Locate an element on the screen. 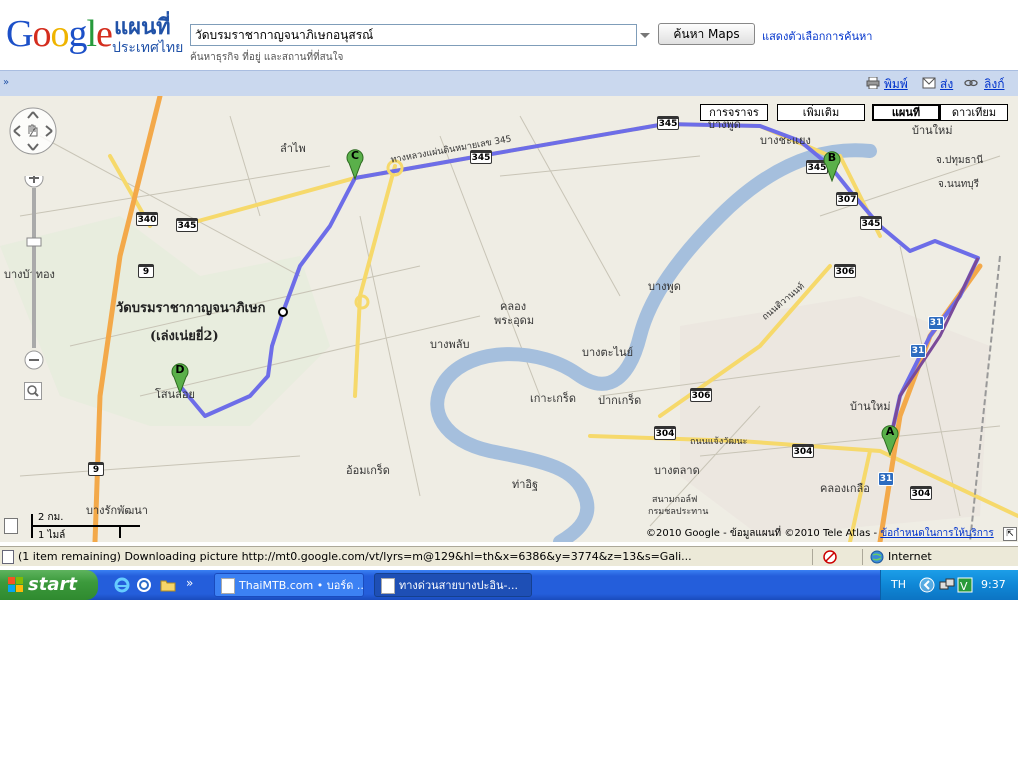 The width and height of the screenshot is (1024, 768). place-label: บางชะแยง is located at coordinates (785, 140).